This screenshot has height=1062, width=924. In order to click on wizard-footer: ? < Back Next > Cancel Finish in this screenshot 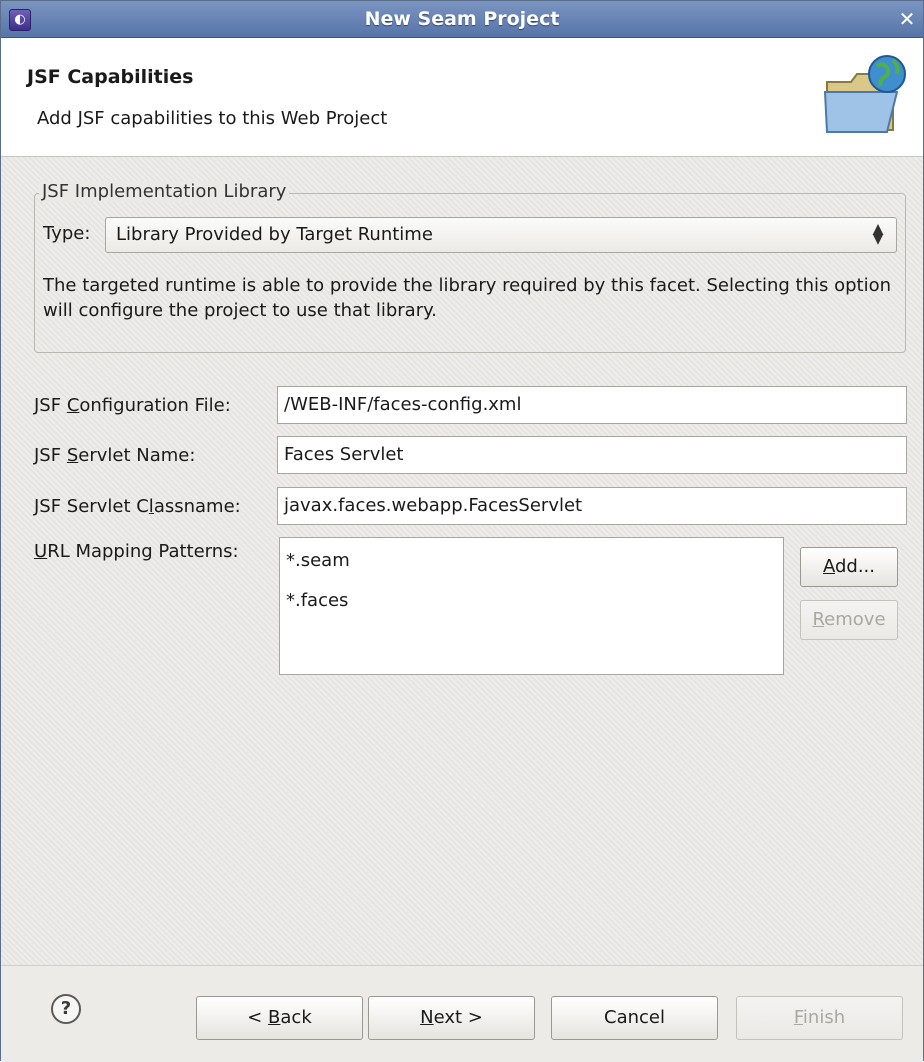, I will do `click(462, 1013)`.